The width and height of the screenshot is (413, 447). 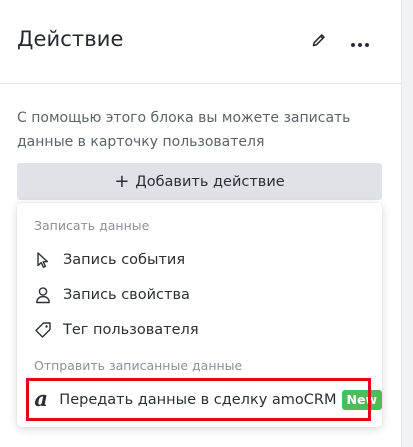 I want to click on page-title: Действие, so click(x=70, y=39).